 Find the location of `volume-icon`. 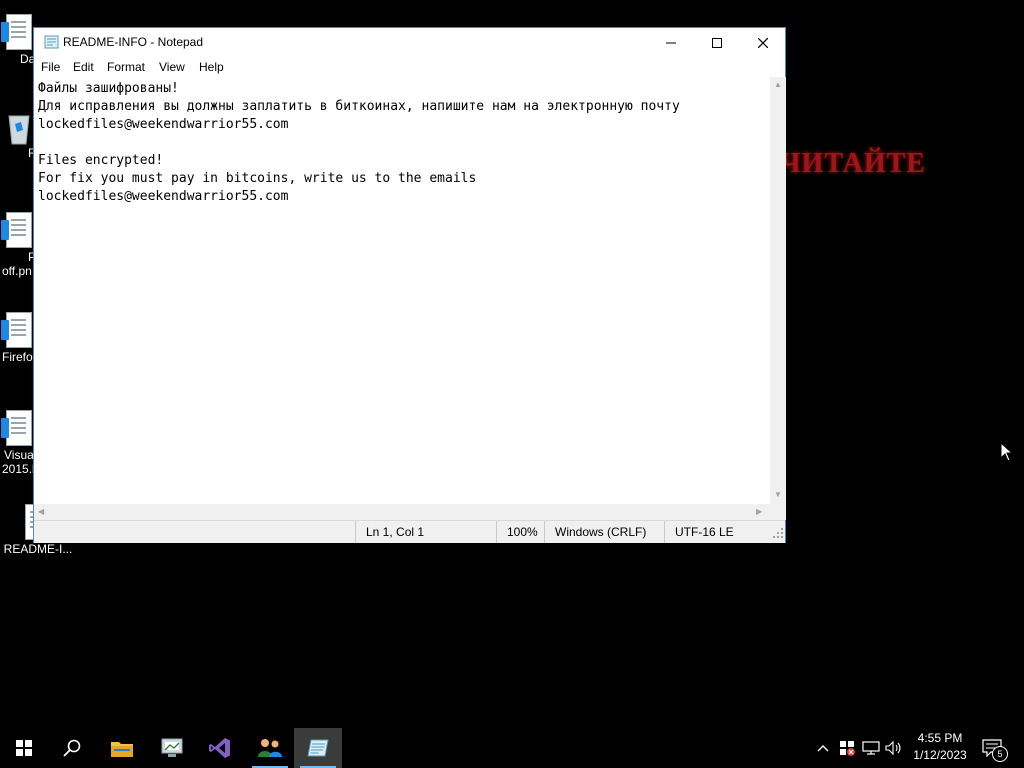

volume-icon is located at coordinates (893, 748).